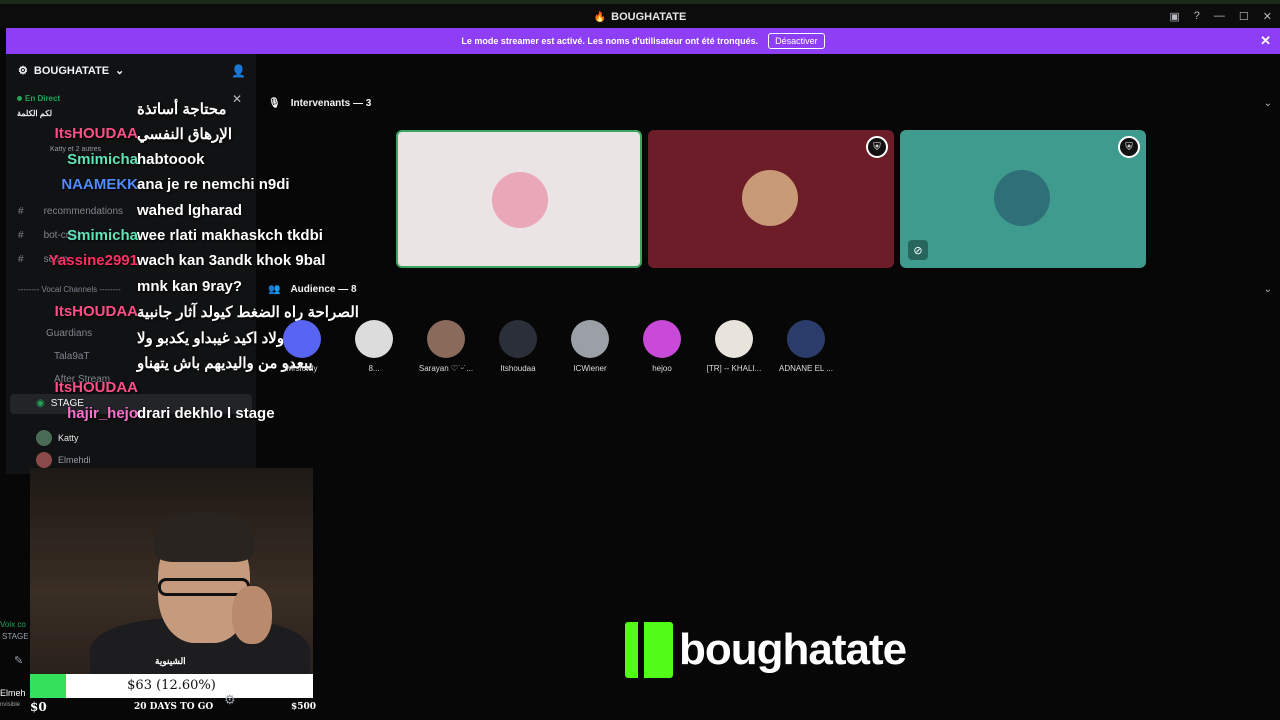  I want to click on audience-name: ICWiener, so click(590, 368).